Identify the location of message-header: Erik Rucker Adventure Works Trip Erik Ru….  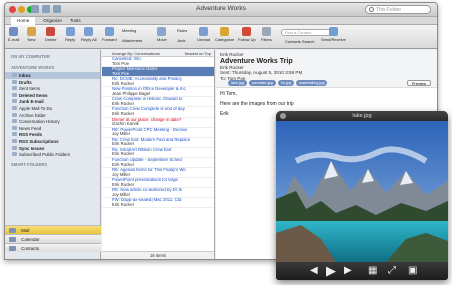
(326, 69).